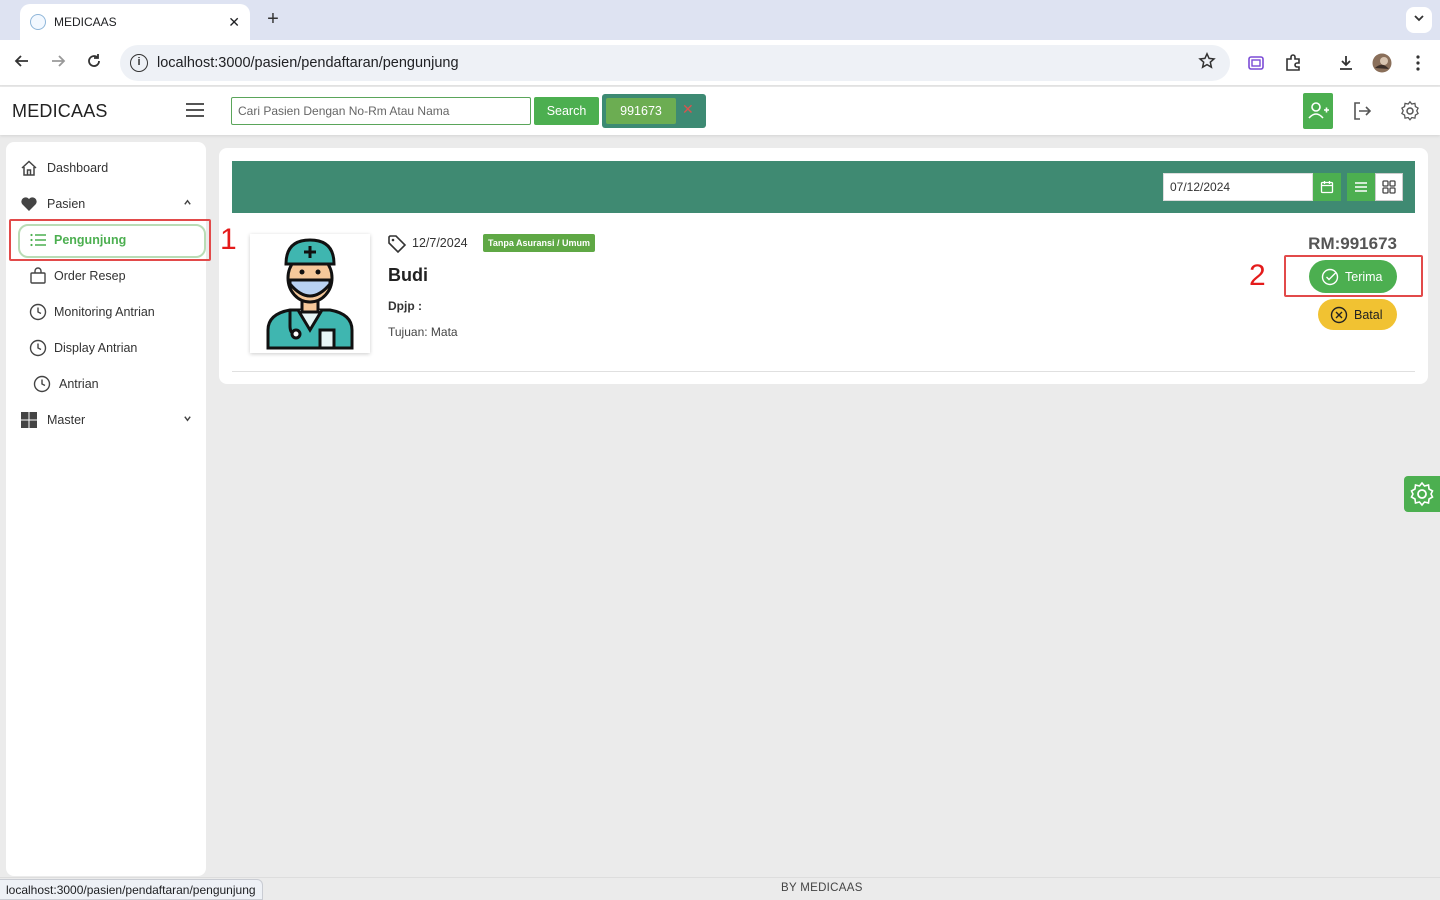 Image resolution: width=1440 pixels, height=900 pixels. What do you see at coordinates (106, 384) in the screenshot?
I see `sidebar-item-antrian: Antrian` at bounding box center [106, 384].